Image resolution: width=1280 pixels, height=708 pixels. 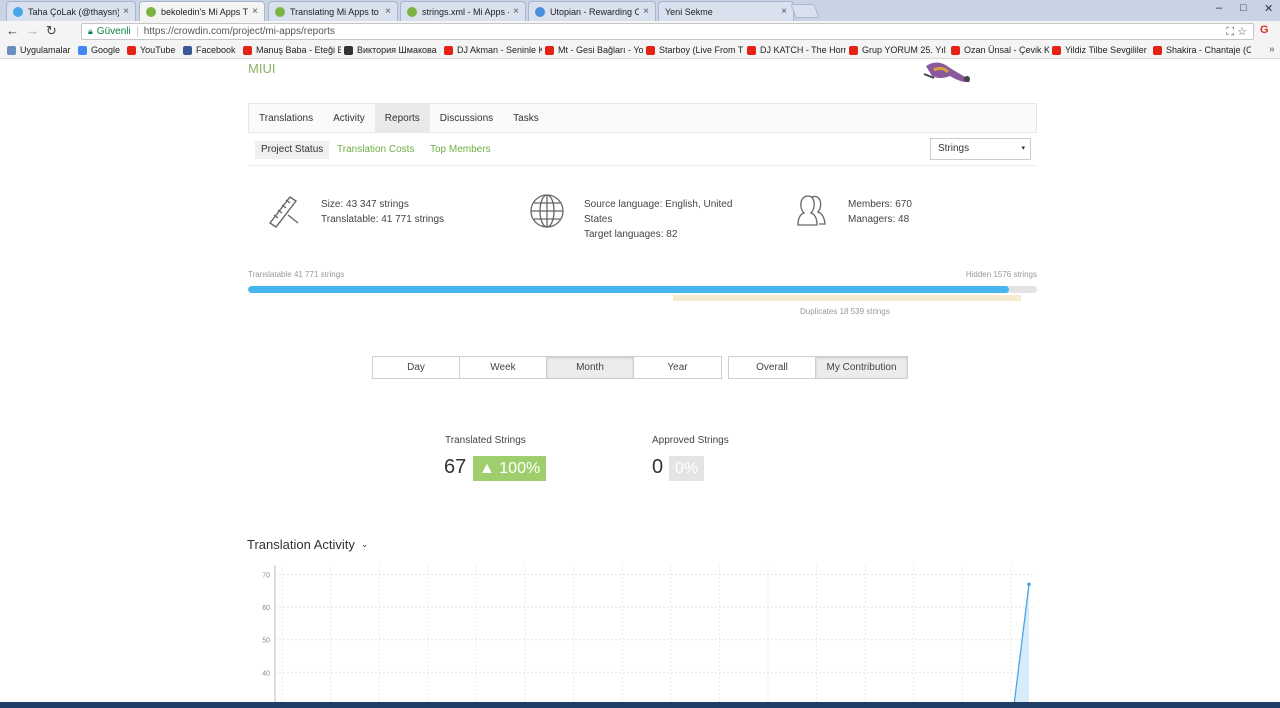 I want to click on globe-icon, so click(x=547, y=211).